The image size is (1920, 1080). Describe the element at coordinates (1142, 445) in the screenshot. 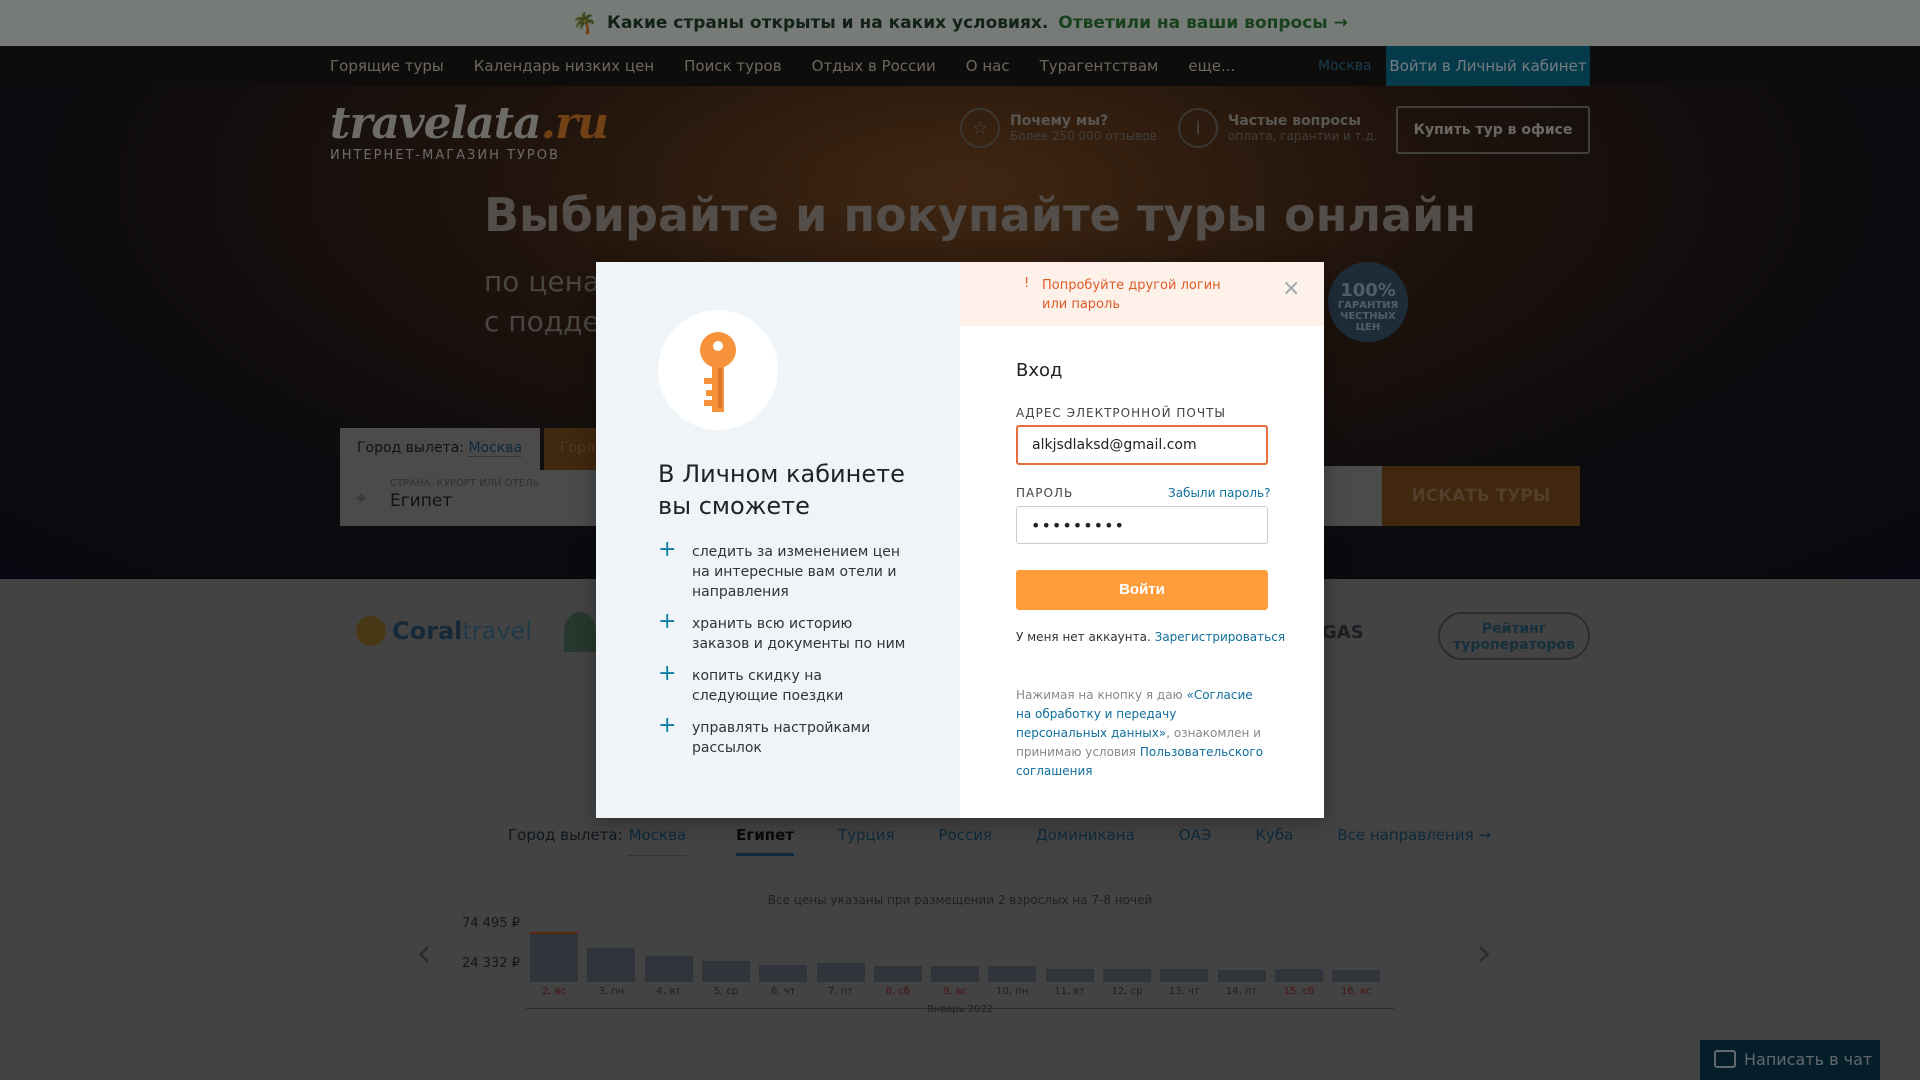

I see `email-field` at that location.